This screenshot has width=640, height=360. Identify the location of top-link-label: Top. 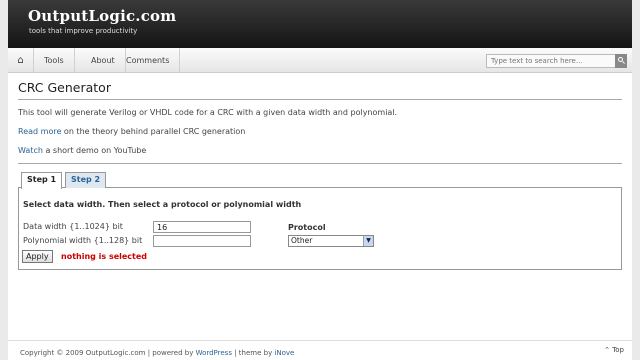
(618, 350).